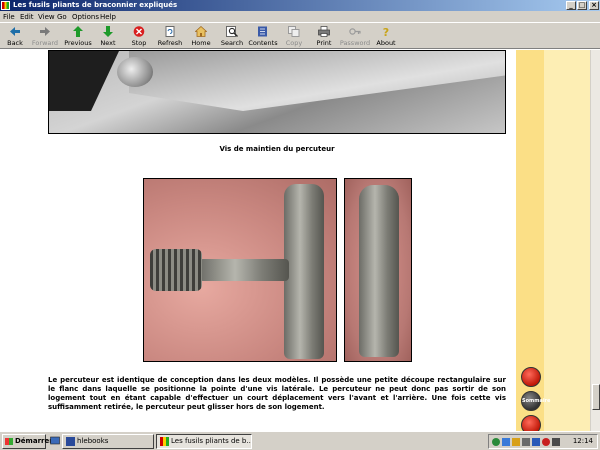  I want to click on arrow-right-icon, so click(45, 31).